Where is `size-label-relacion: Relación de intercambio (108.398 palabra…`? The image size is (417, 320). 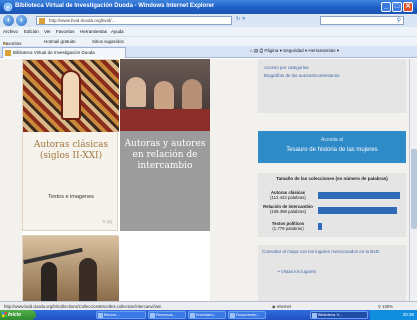 size-label-relacion: Relación de intercambio (108.398 palabra… is located at coordinates (288, 209).